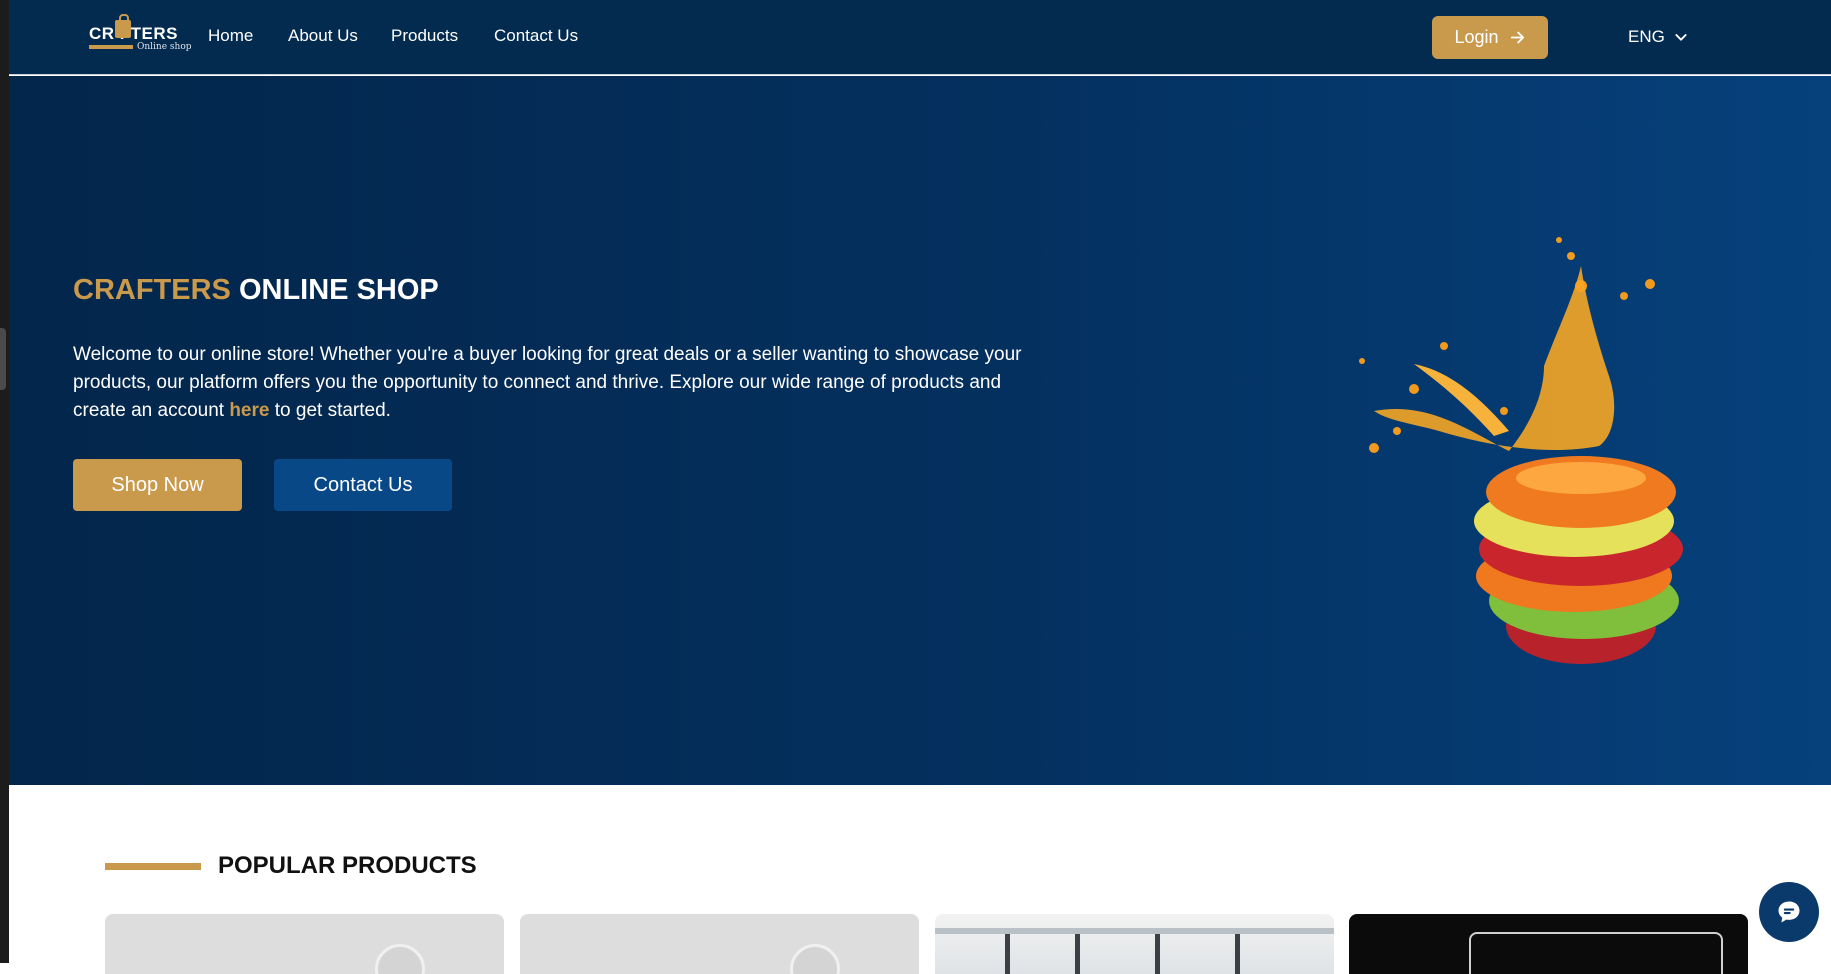 This screenshot has width=1831, height=974. What do you see at coordinates (536, 36) in the screenshot?
I see `nav-contact-us: Contact Us` at bounding box center [536, 36].